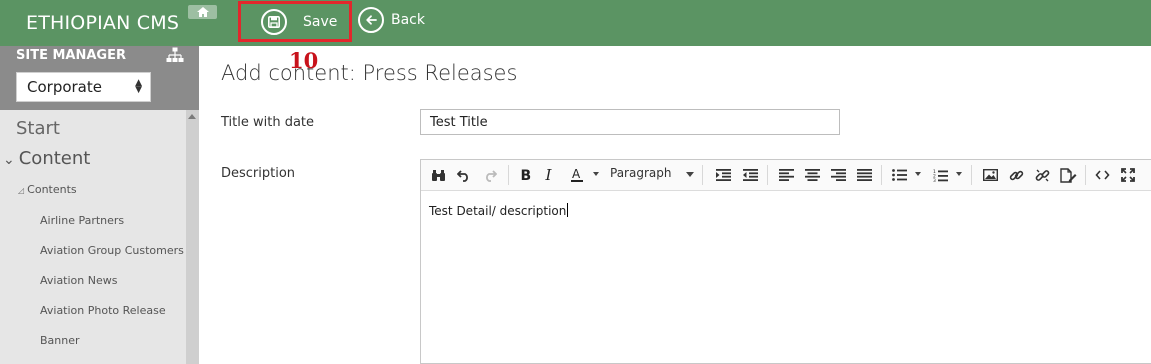 The height and width of the screenshot is (364, 1151). I want to click on svg-text: A, so click(576, 174).